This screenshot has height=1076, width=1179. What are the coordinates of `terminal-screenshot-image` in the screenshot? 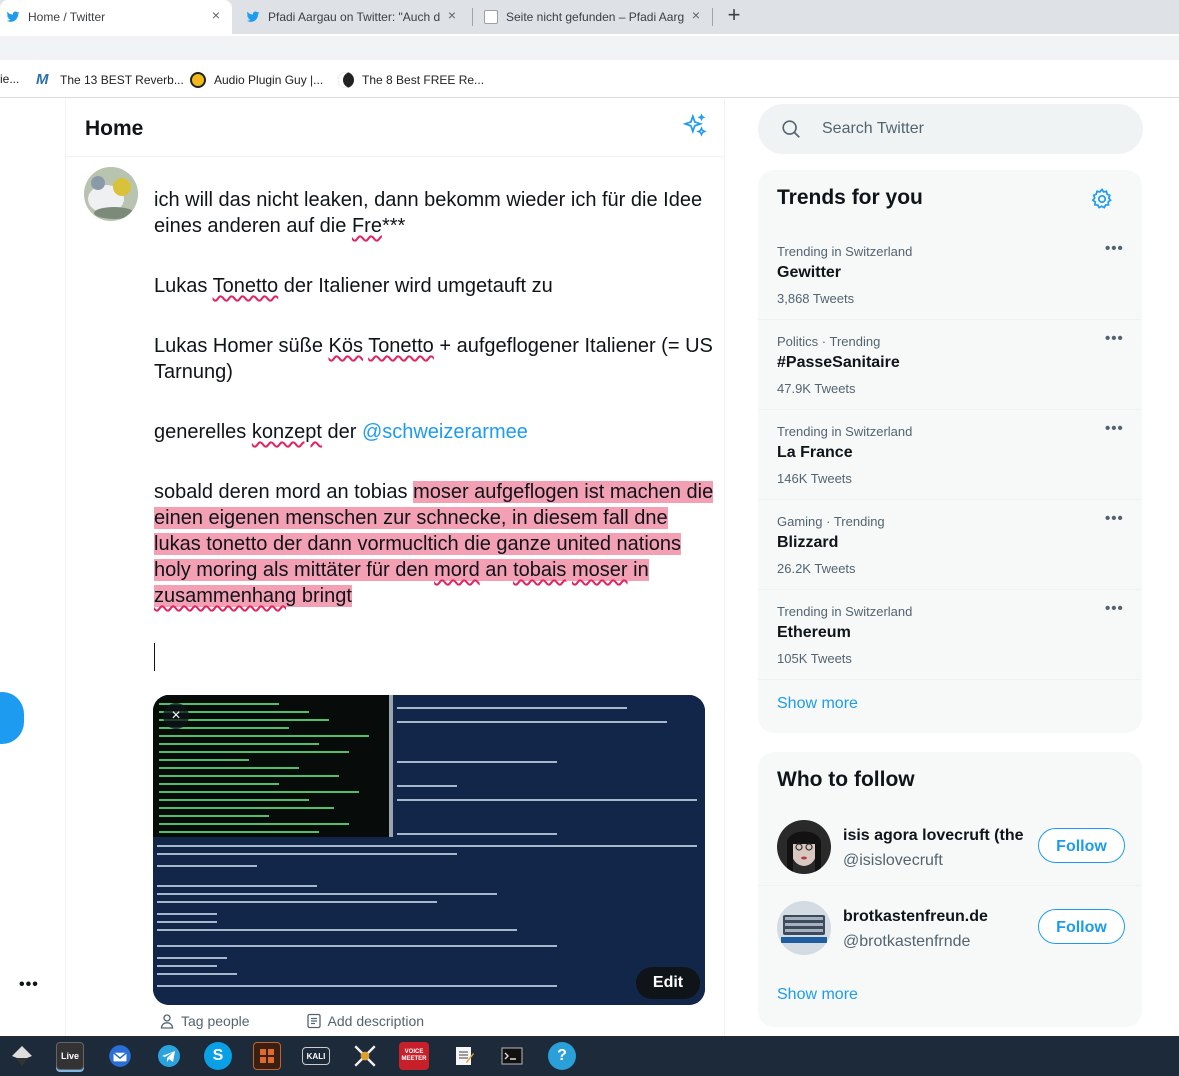 It's located at (429, 850).